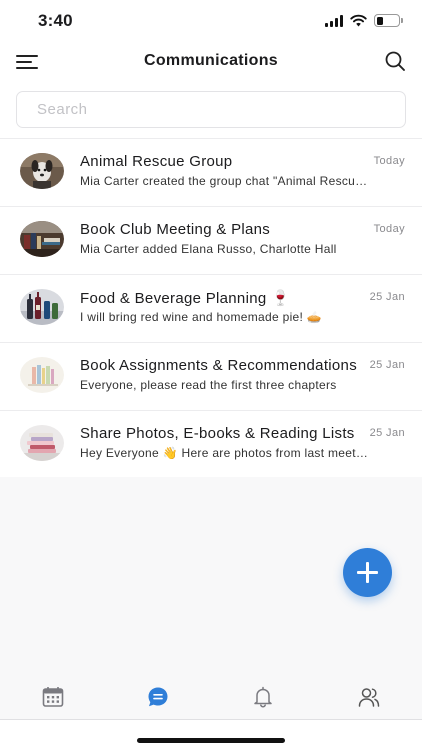 The width and height of the screenshot is (422, 750). What do you see at coordinates (42, 239) in the screenshot?
I see `bookshelf-photo-avatar` at bounding box center [42, 239].